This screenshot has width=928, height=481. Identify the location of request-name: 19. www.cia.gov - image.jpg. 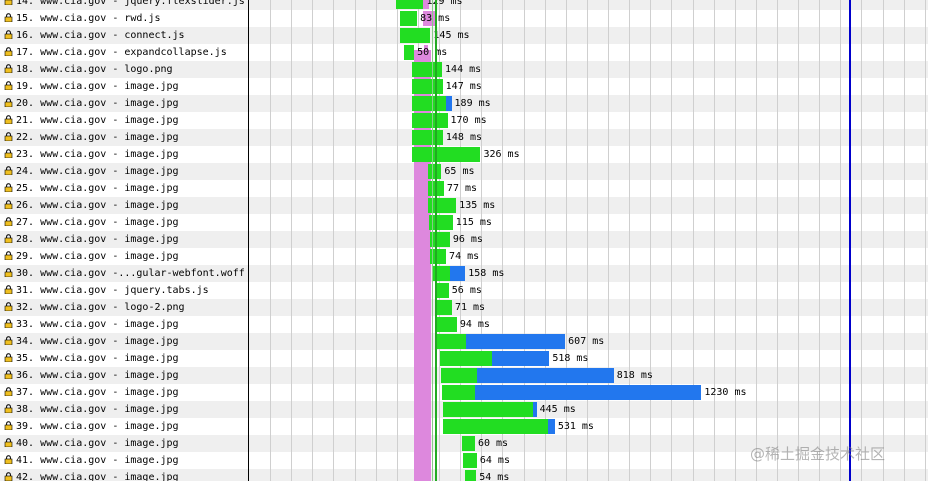
(97, 86).